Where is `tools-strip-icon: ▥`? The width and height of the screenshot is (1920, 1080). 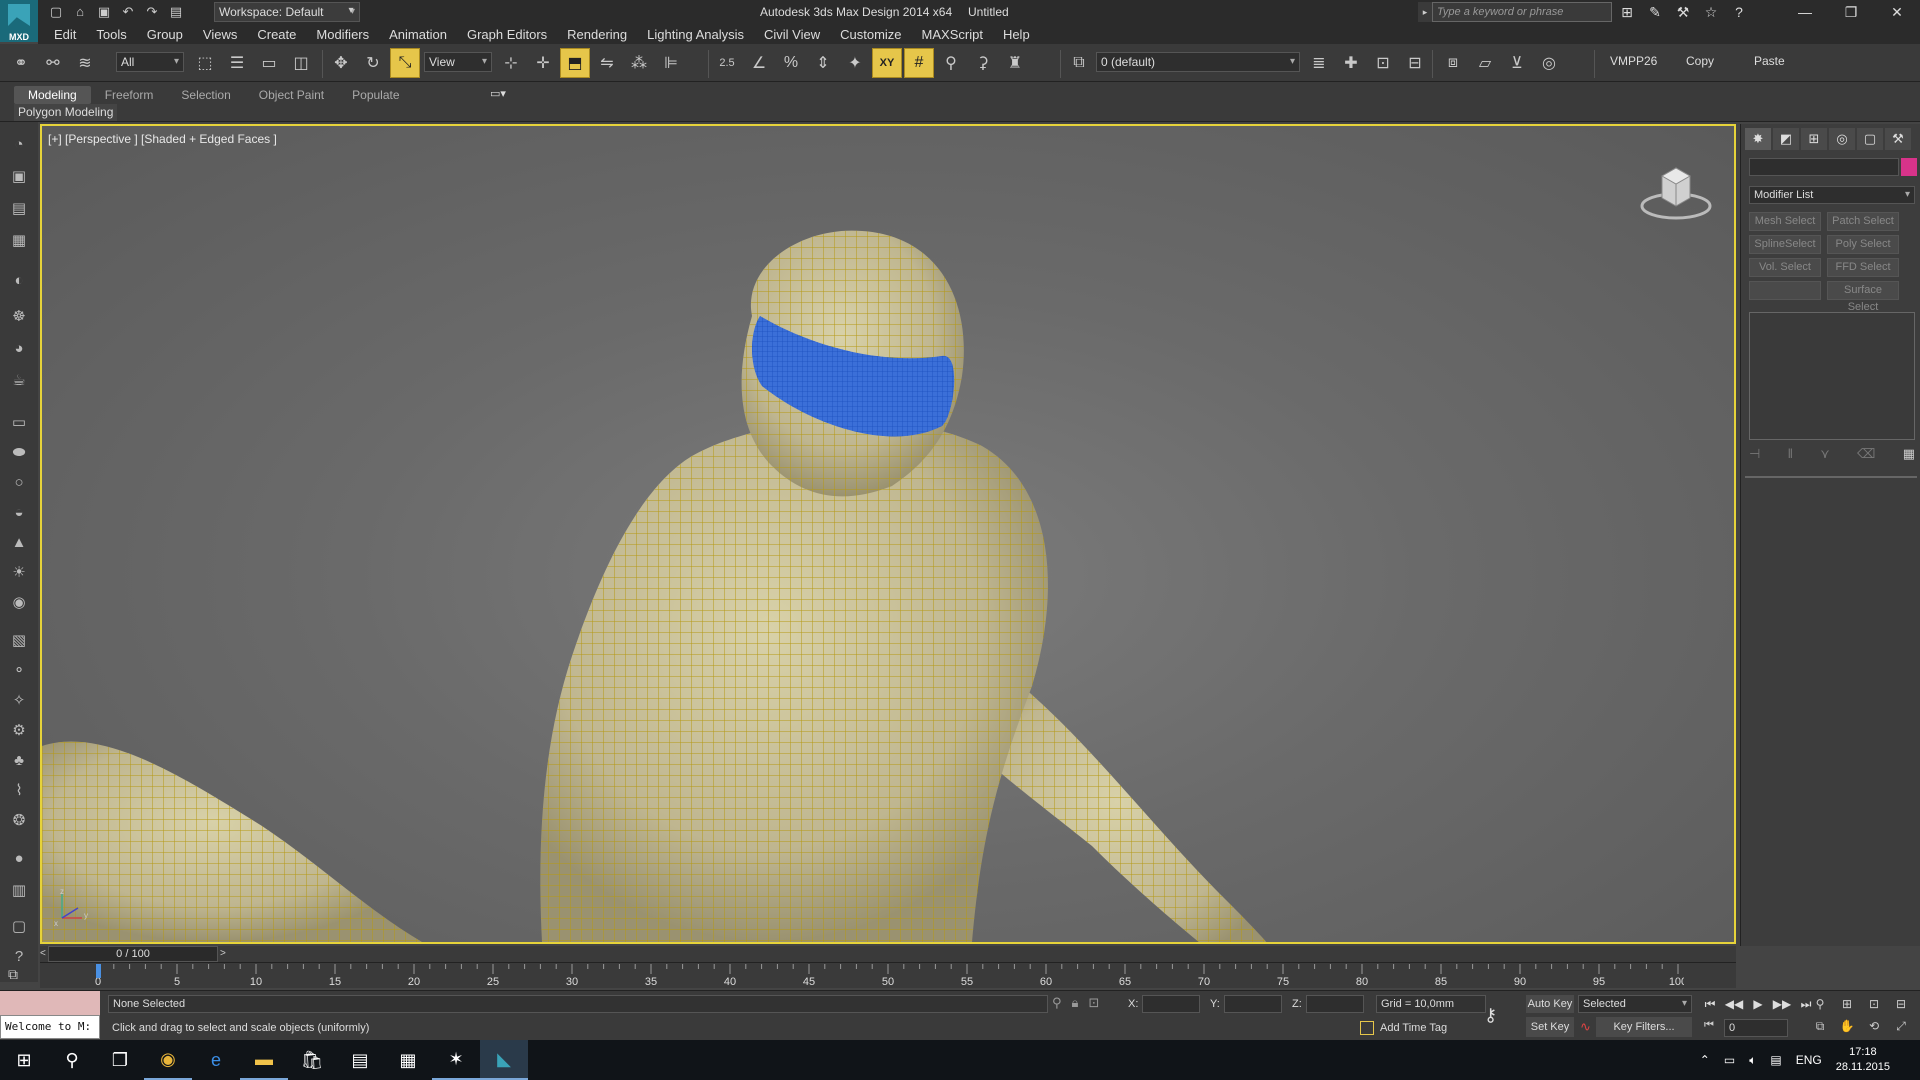 tools-strip-icon: ▥ is located at coordinates (19, 890).